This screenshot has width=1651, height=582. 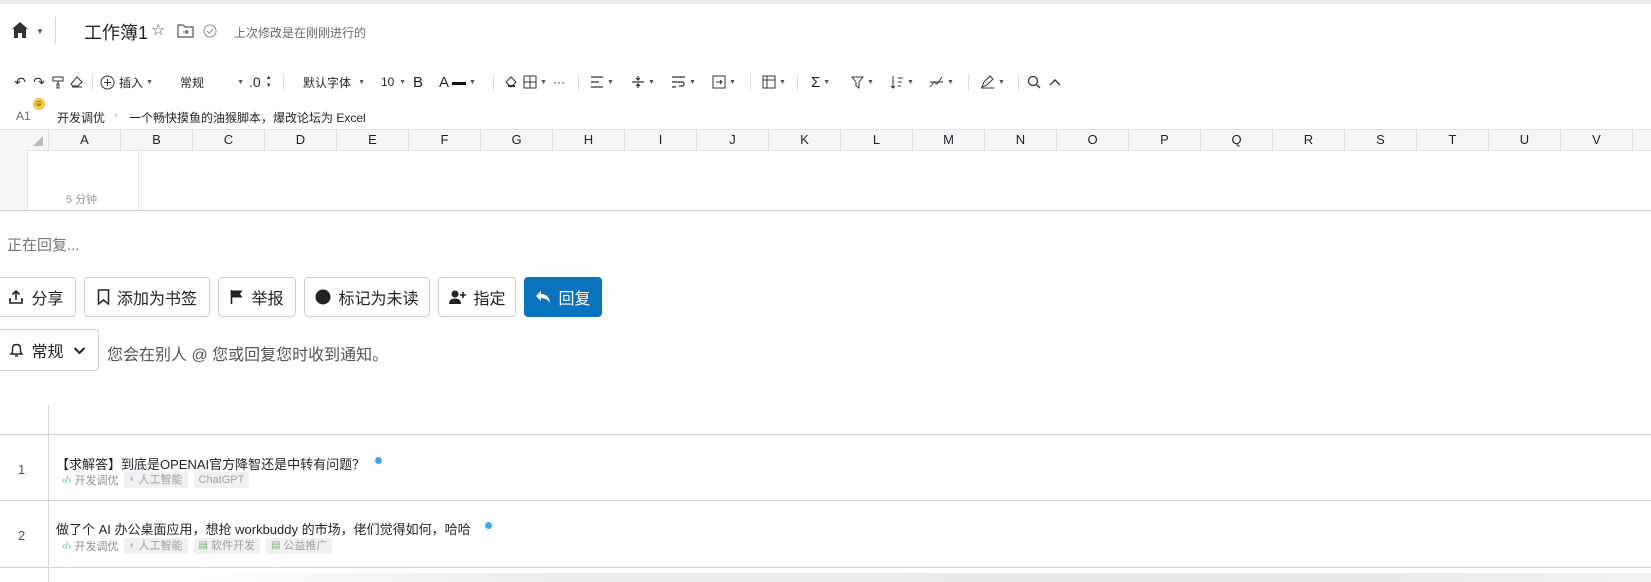 I want to click on borders-button: ▼, so click(x=535, y=82).